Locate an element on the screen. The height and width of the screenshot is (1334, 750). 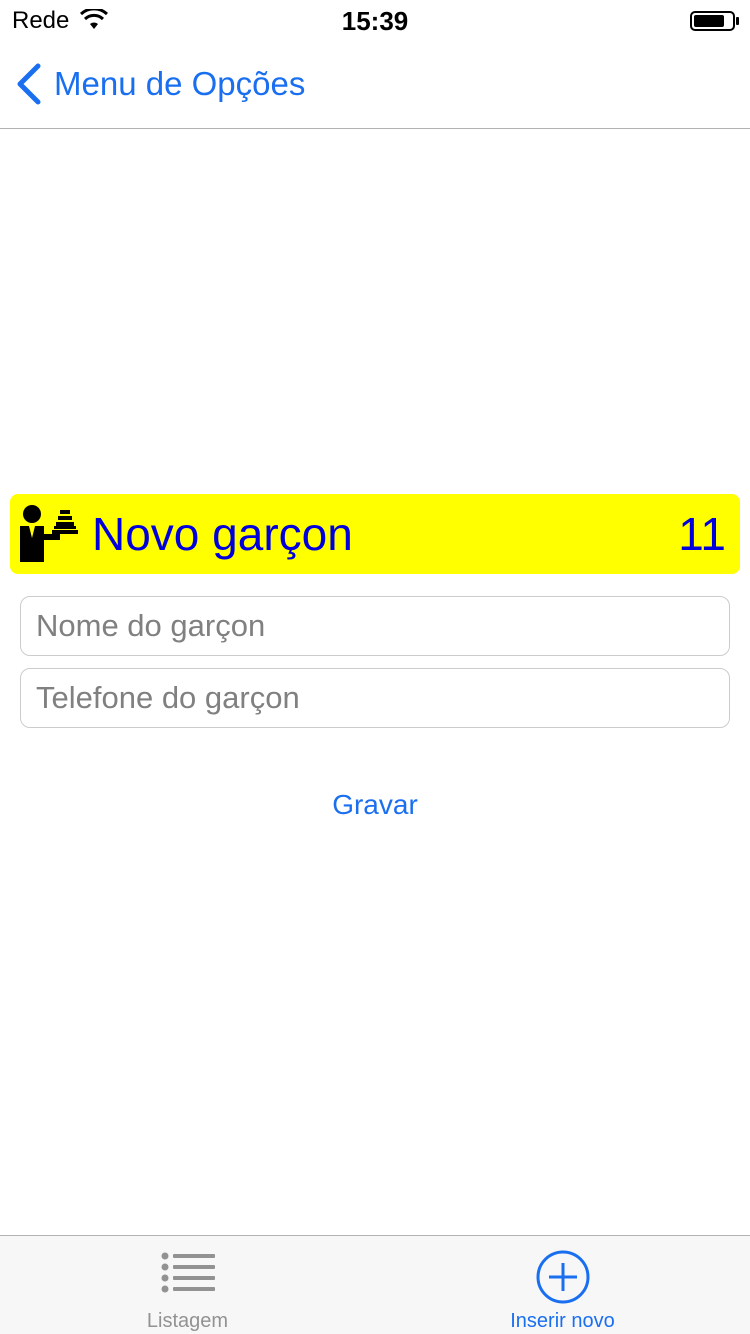
chevron-left-icon is located at coordinates (29, 84).